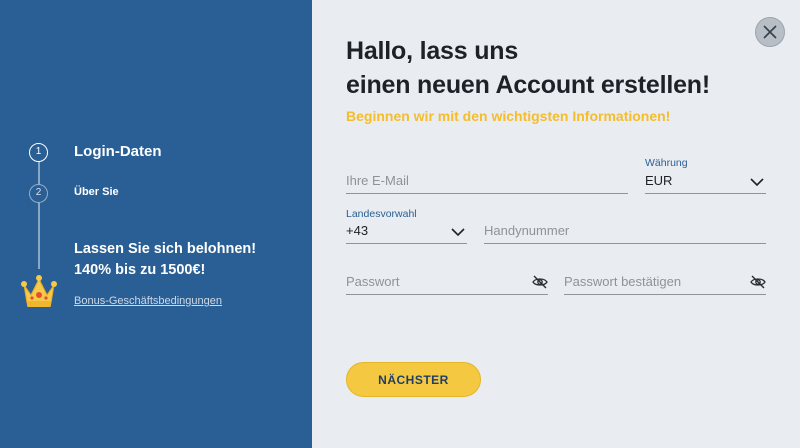 The width and height of the screenshot is (800, 448). What do you see at coordinates (39, 292) in the screenshot?
I see `crown-icon` at bounding box center [39, 292].